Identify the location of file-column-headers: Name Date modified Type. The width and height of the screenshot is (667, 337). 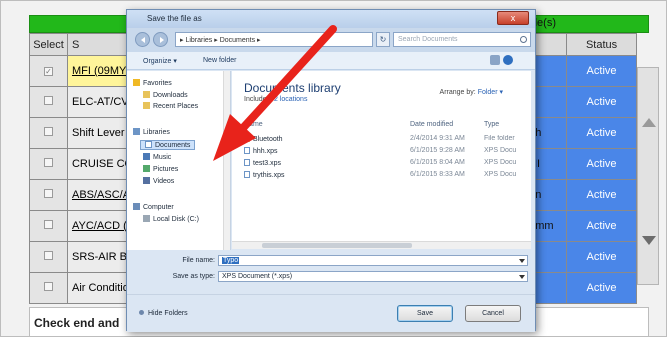
(381, 126).